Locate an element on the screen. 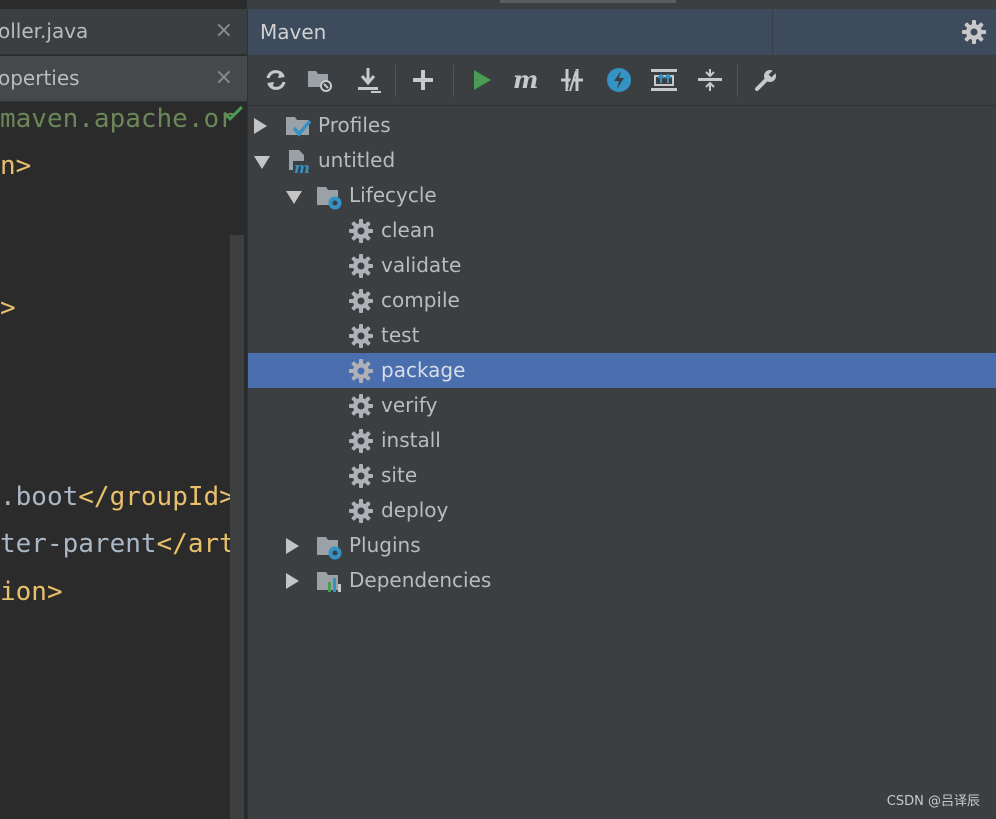 The image size is (996, 819). code-line: n> is located at coordinates (15, 166).